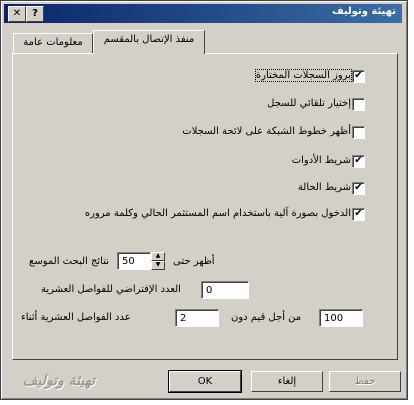 This screenshot has width=414, height=405. Describe the element at coordinates (309, 103) in the screenshot. I see `option-label: إختيار تلقائي للسجل` at that location.